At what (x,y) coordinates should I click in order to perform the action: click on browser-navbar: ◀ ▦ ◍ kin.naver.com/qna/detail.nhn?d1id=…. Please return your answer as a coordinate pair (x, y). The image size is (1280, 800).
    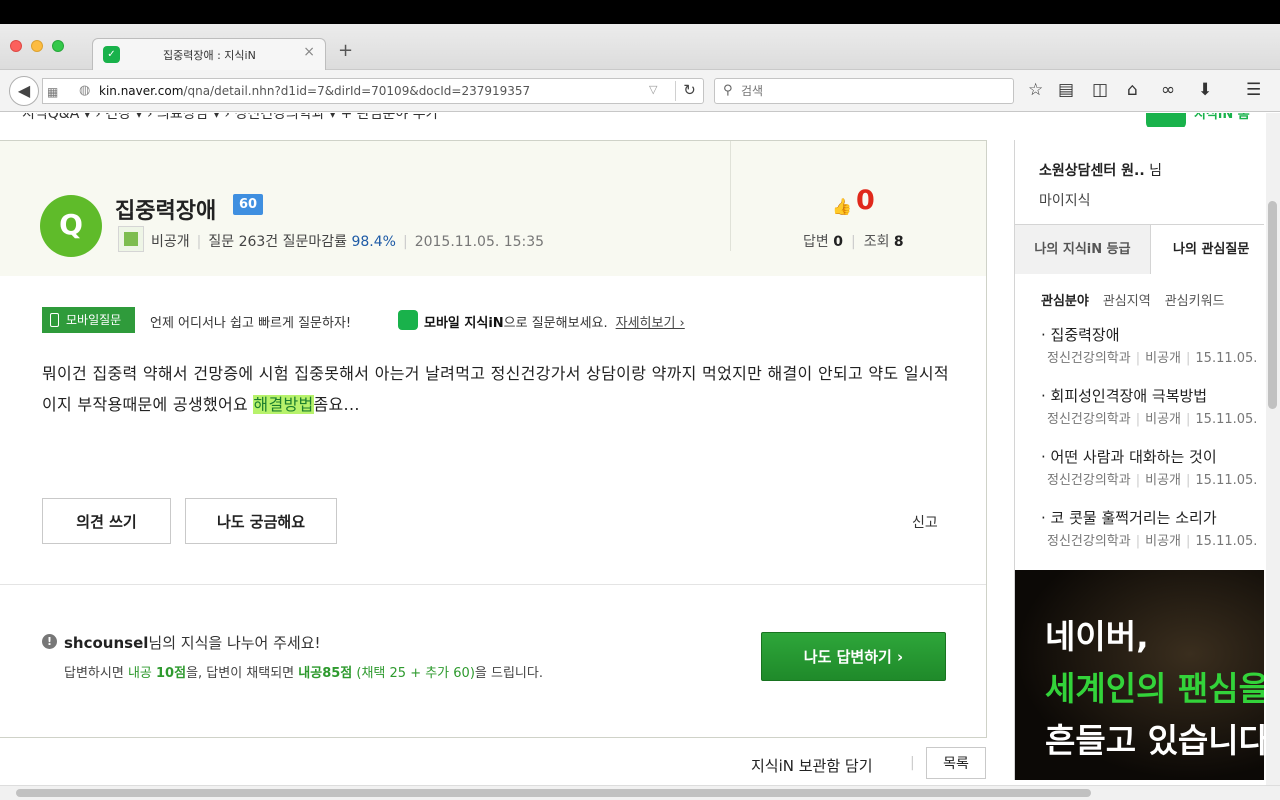
    Looking at the image, I should click on (640, 91).